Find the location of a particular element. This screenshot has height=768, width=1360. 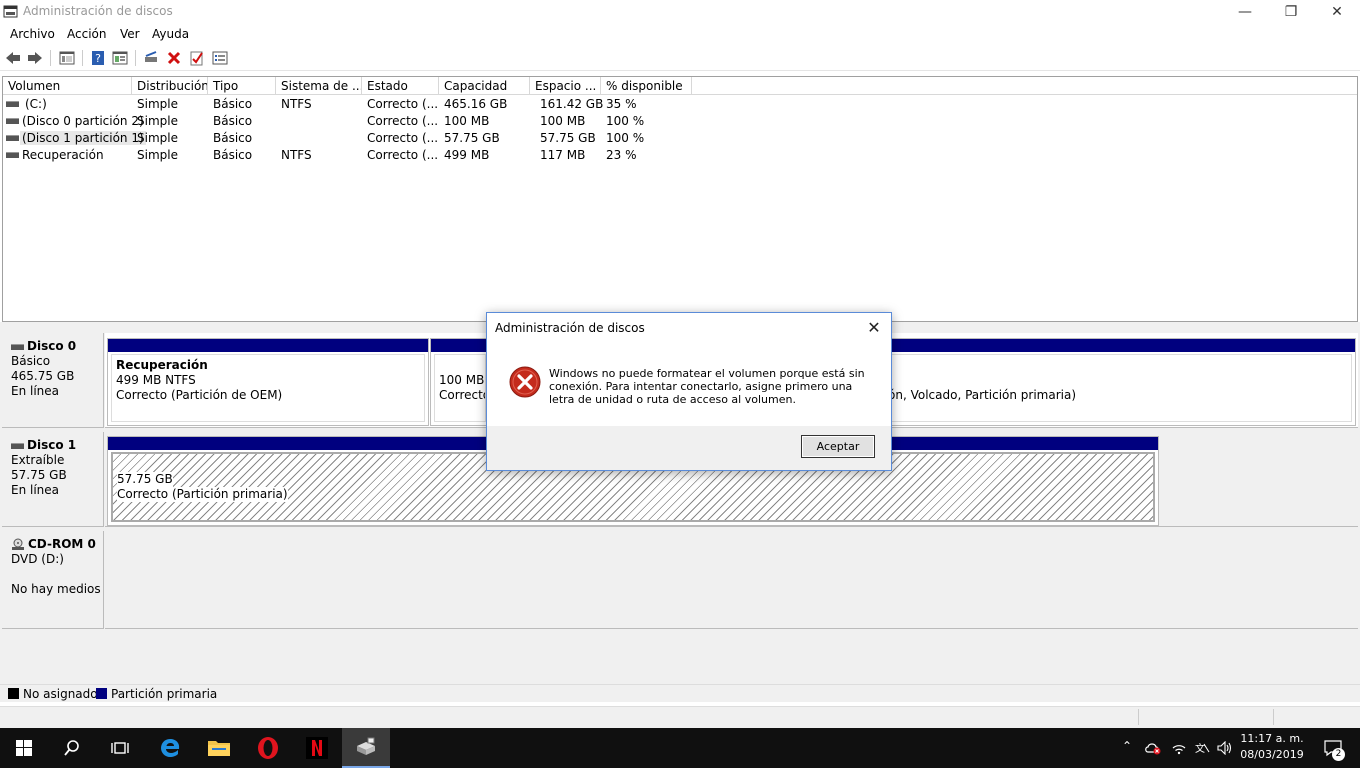

help-icon: ? is located at coordinates (98, 58).